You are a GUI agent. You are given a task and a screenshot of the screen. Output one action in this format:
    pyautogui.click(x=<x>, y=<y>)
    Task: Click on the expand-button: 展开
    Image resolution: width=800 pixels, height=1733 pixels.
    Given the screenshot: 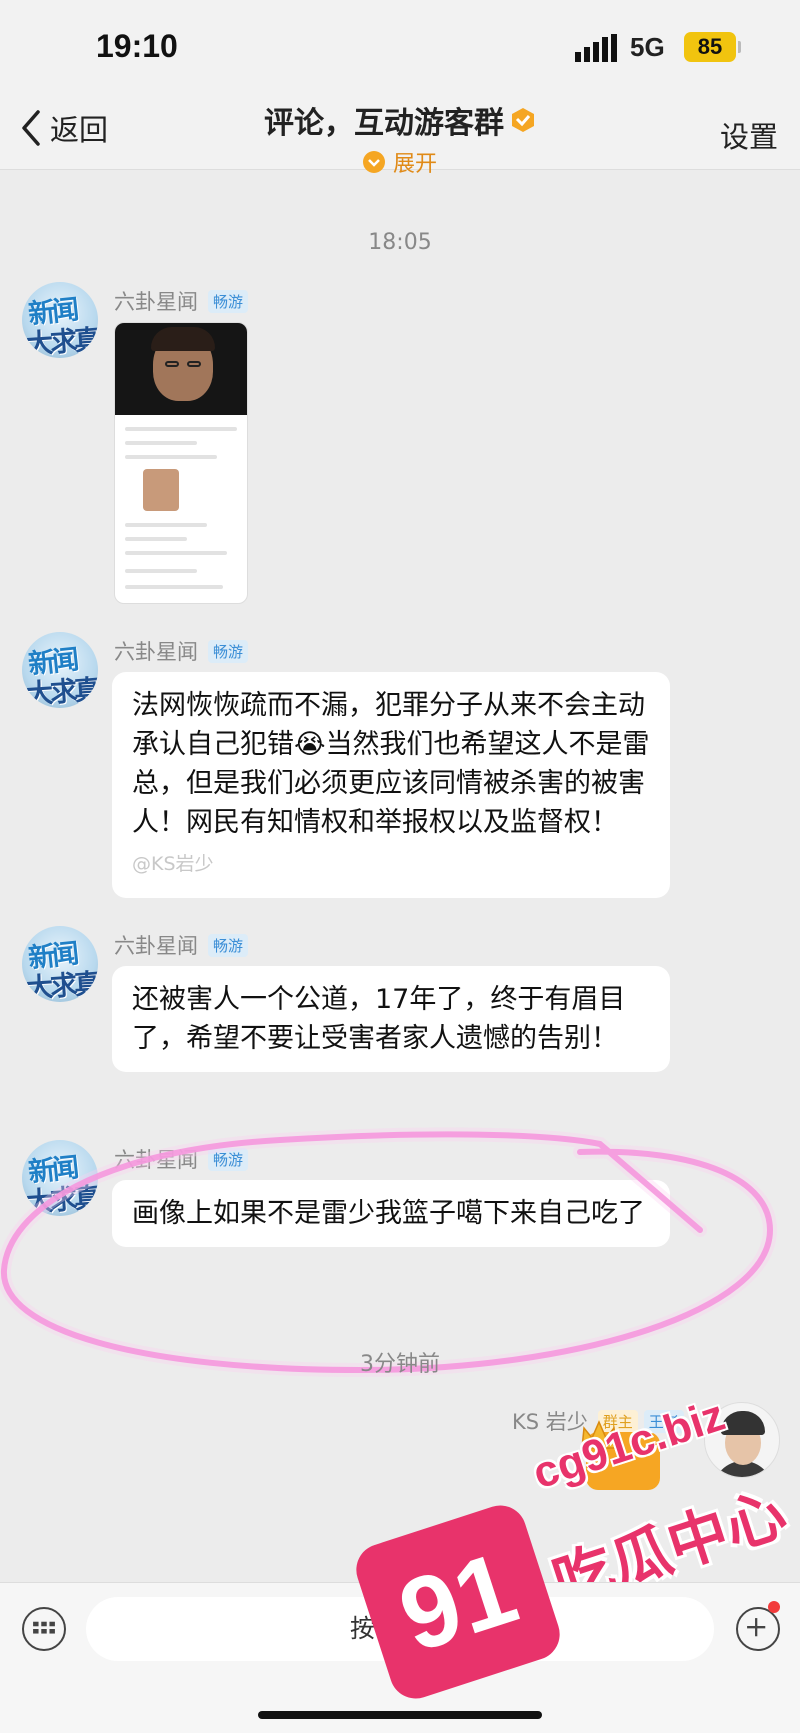 What is the action you would take?
    pyautogui.click(x=399, y=162)
    